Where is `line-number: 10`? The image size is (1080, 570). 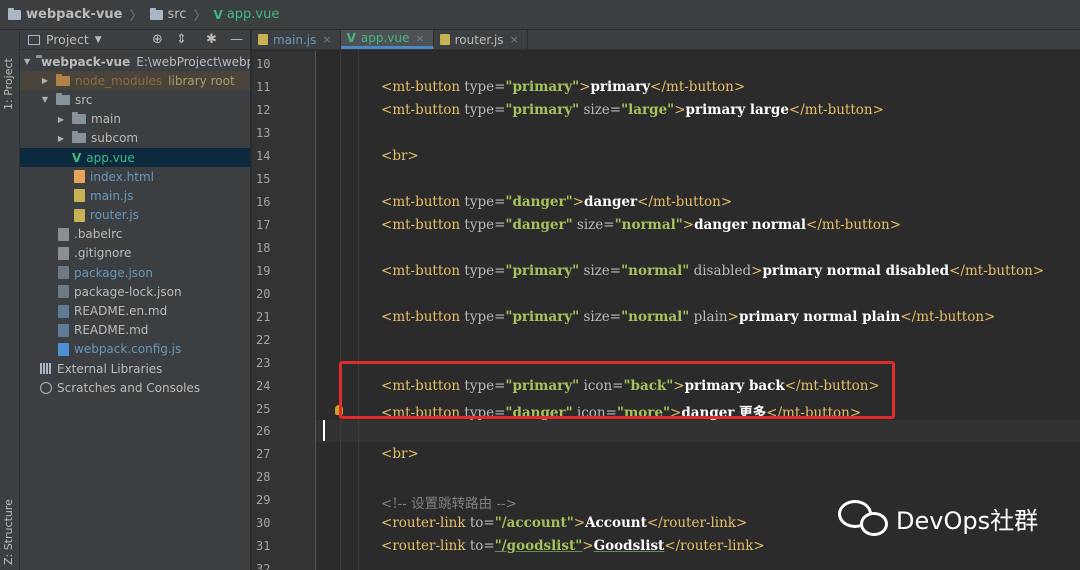
line-number: 10 is located at coordinates (263, 64).